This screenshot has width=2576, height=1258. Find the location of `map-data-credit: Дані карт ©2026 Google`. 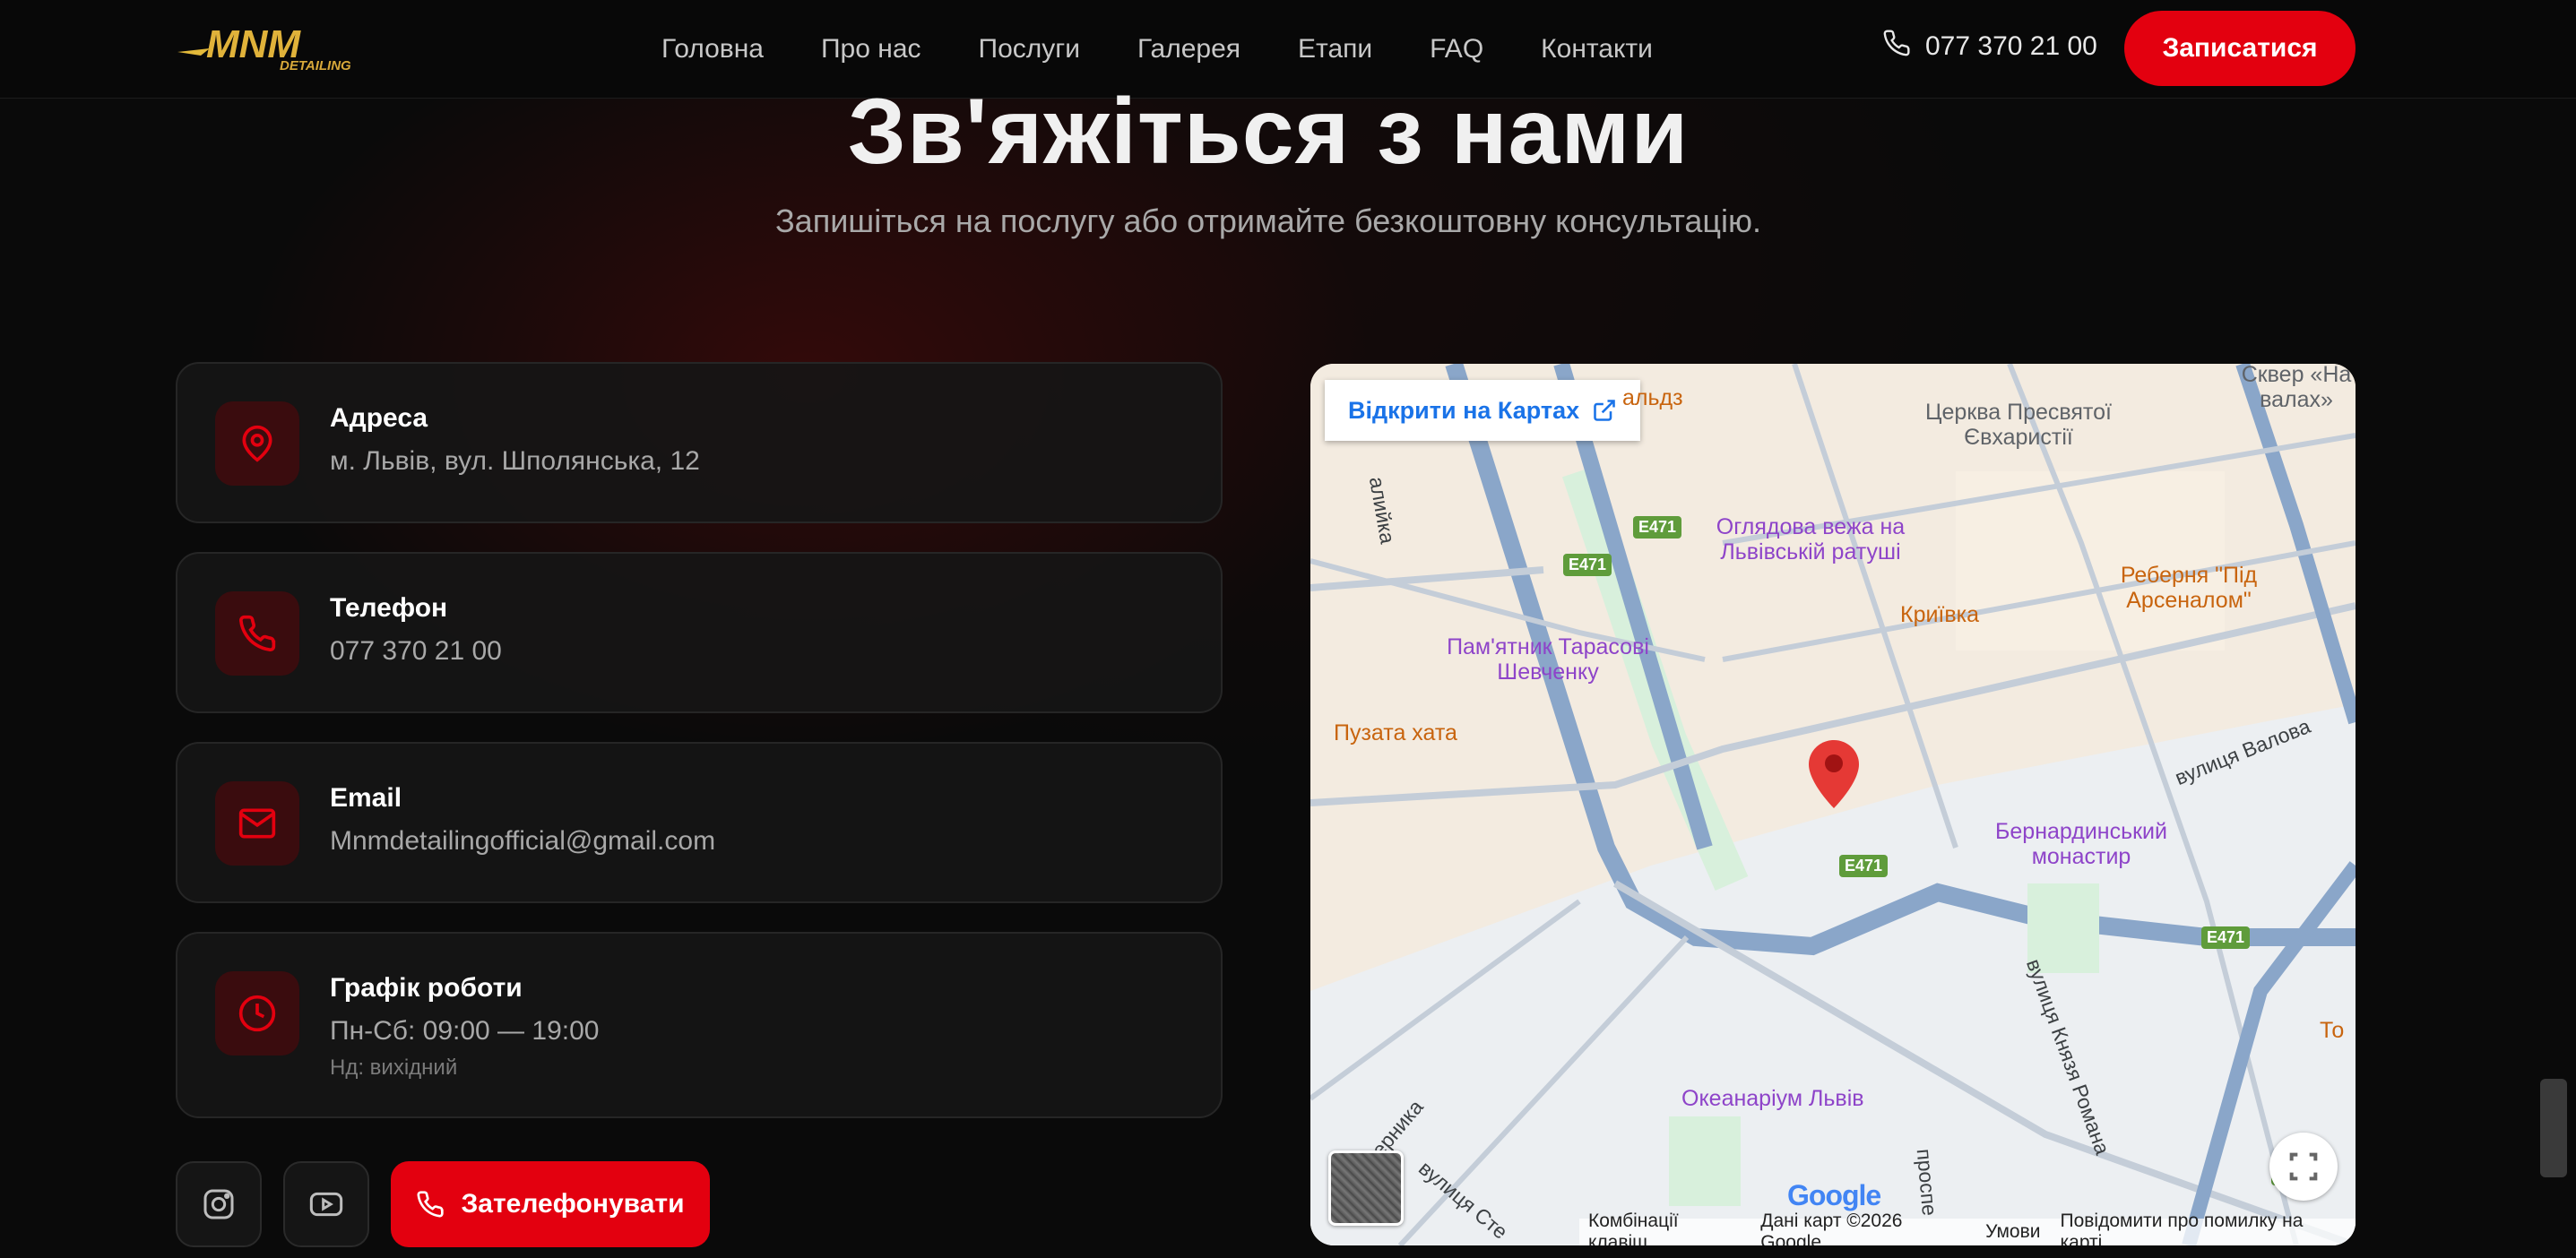

map-data-credit: Дані карт ©2026 Google is located at coordinates (1831, 1228).